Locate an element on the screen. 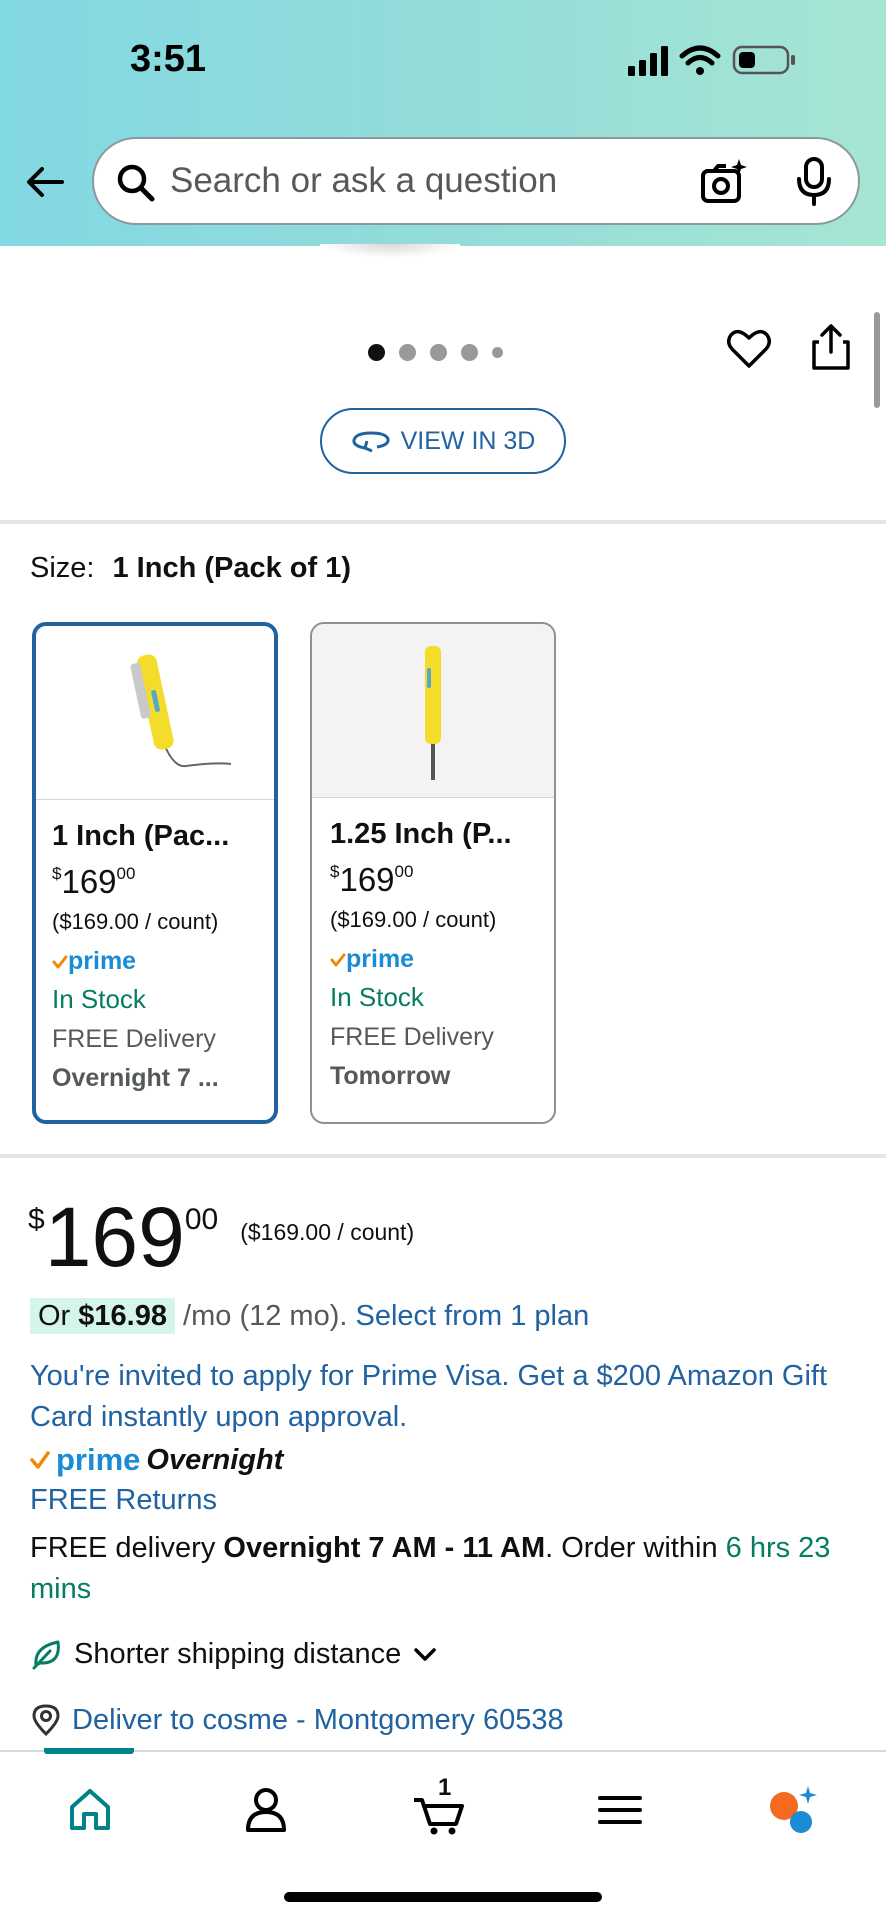 This screenshot has height=1920, width=886. search-input: Search or ask a question is located at coordinates (476, 181).